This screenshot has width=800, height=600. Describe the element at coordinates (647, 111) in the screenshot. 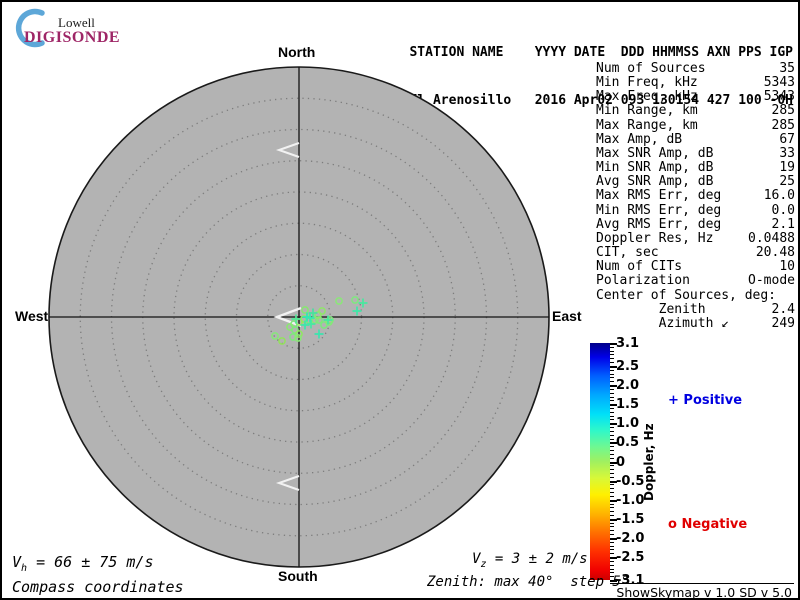

I see `stat-label: Min Range, km` at that location.